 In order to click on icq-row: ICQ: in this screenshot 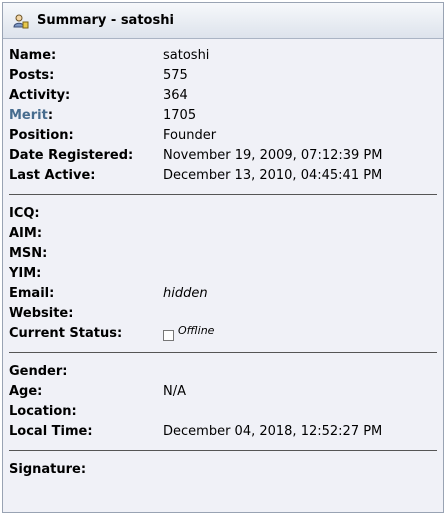, I will do `click(223, 214)`.